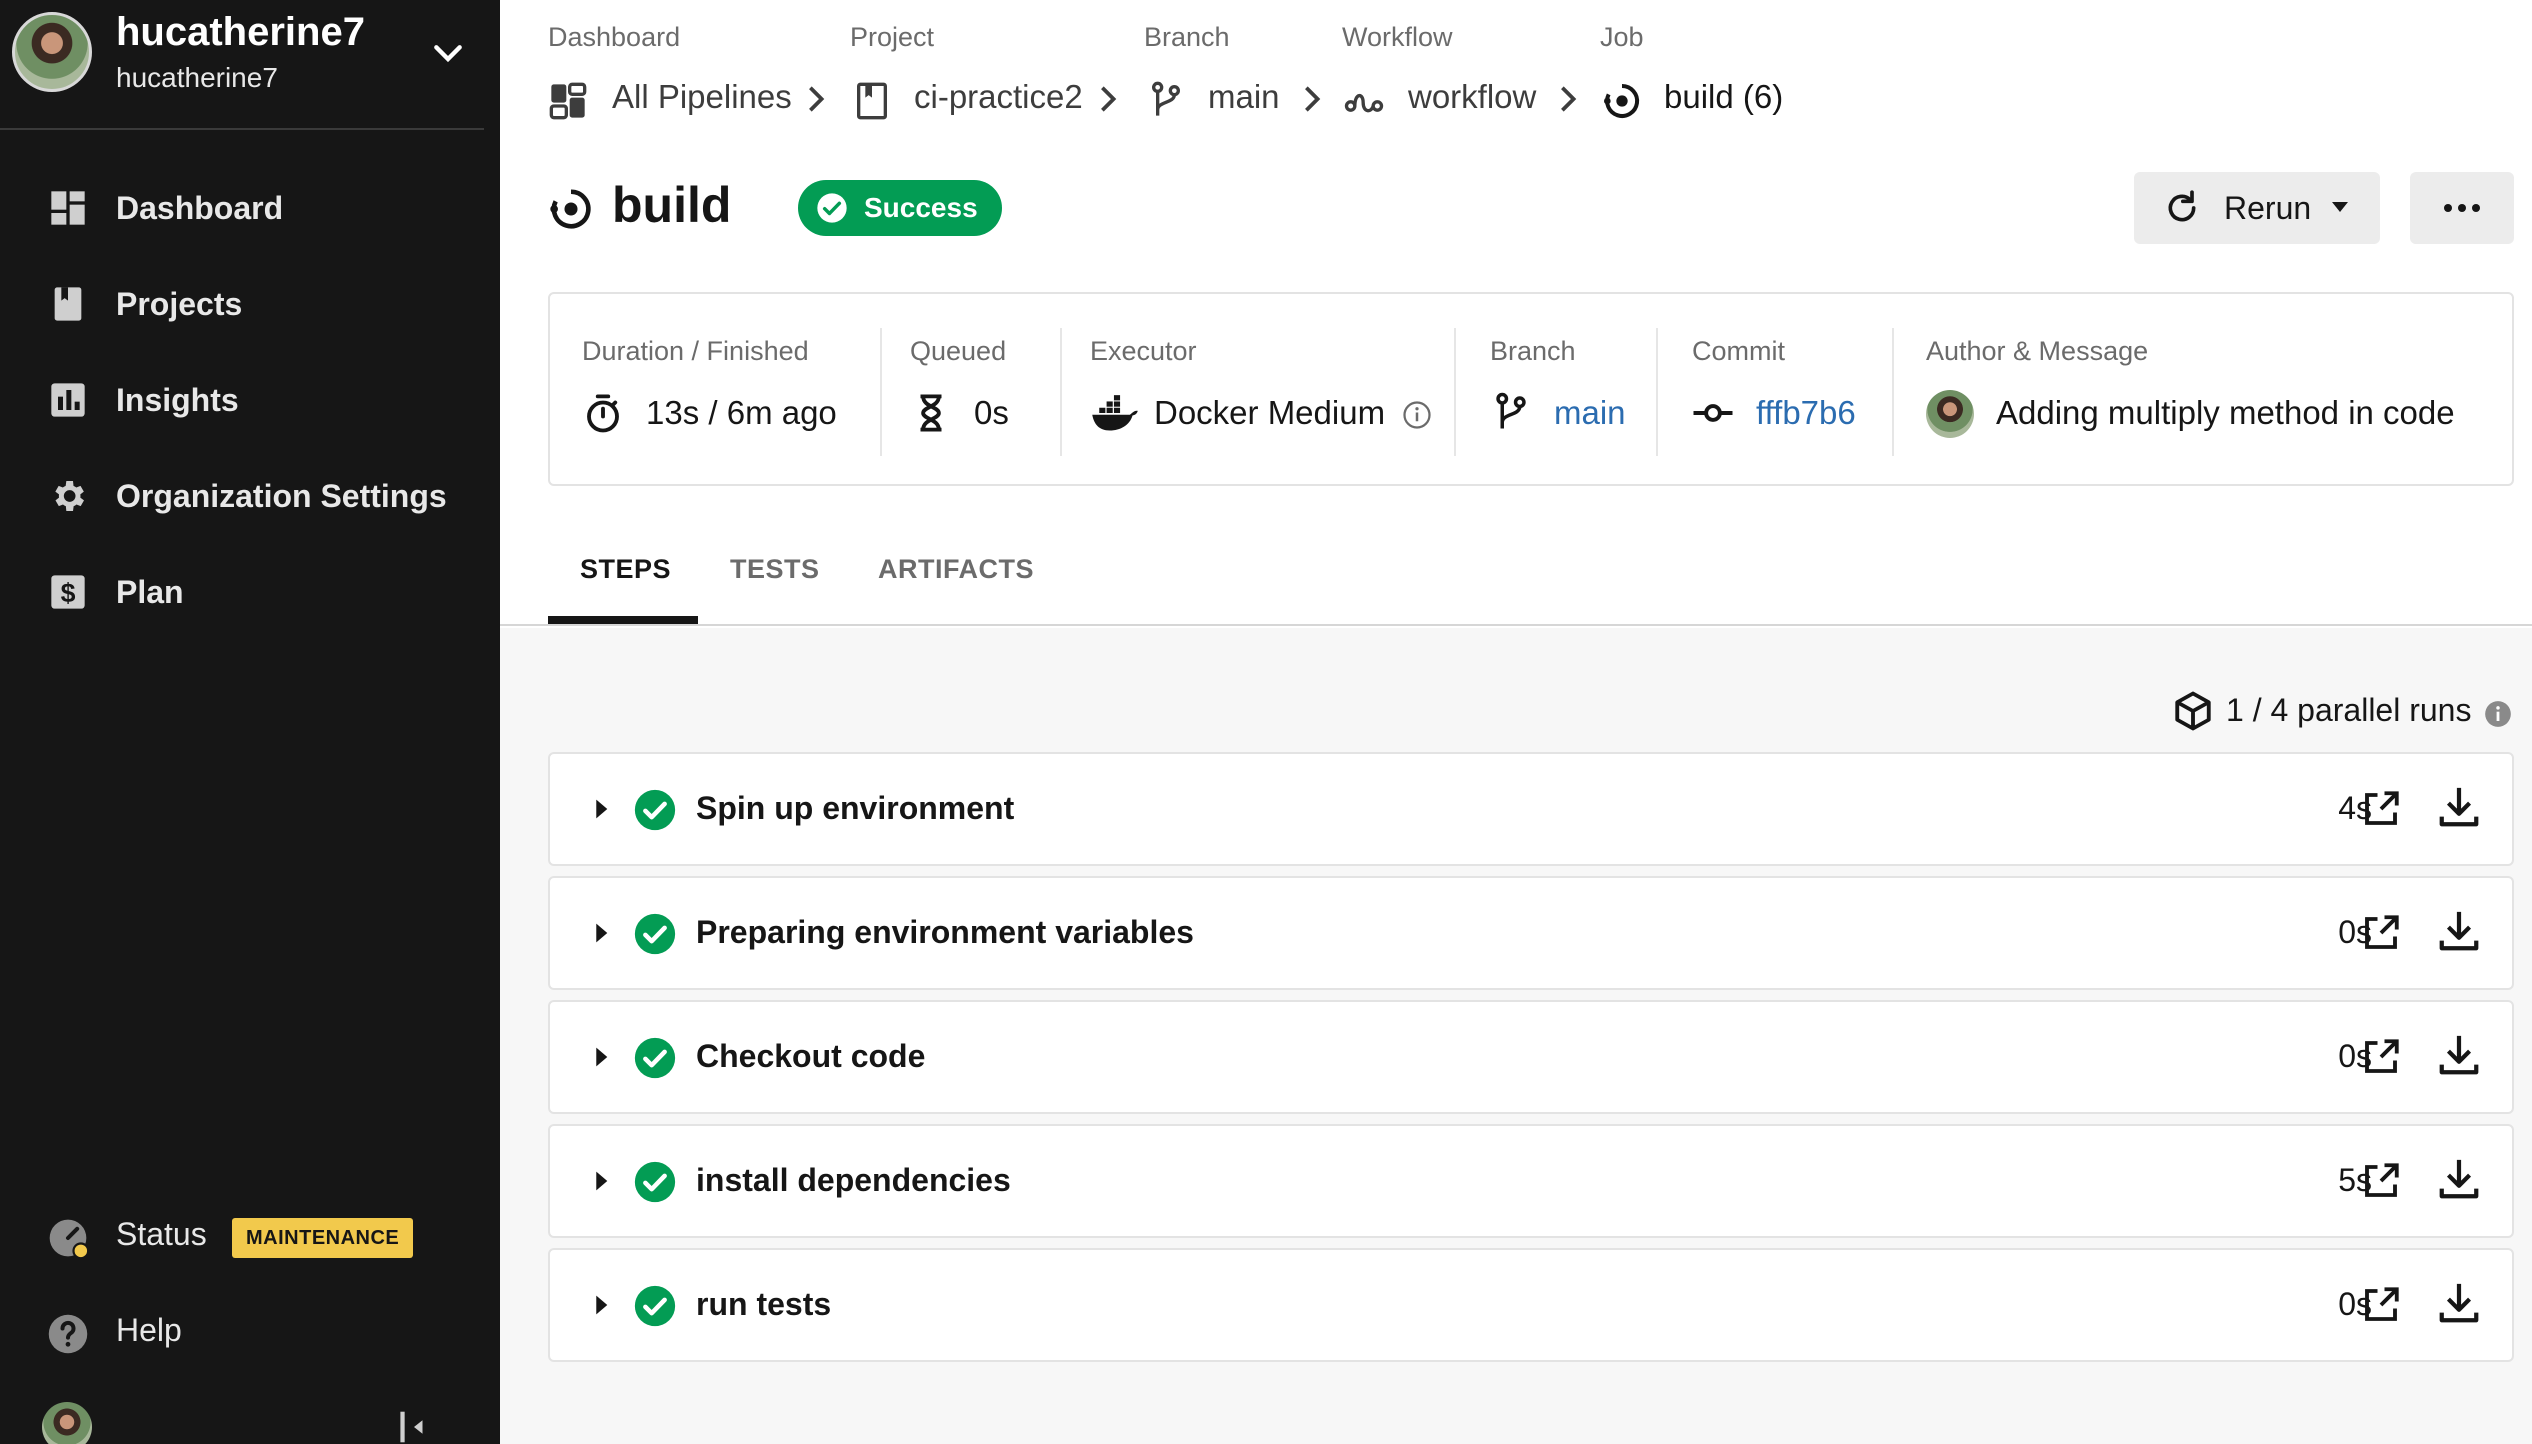 This screenshot has width=2532, height=1444. Describe the element at coordinates (1531, 933) in the screenshot. I see `step-row: Preparing environment variables 0s` at that location.